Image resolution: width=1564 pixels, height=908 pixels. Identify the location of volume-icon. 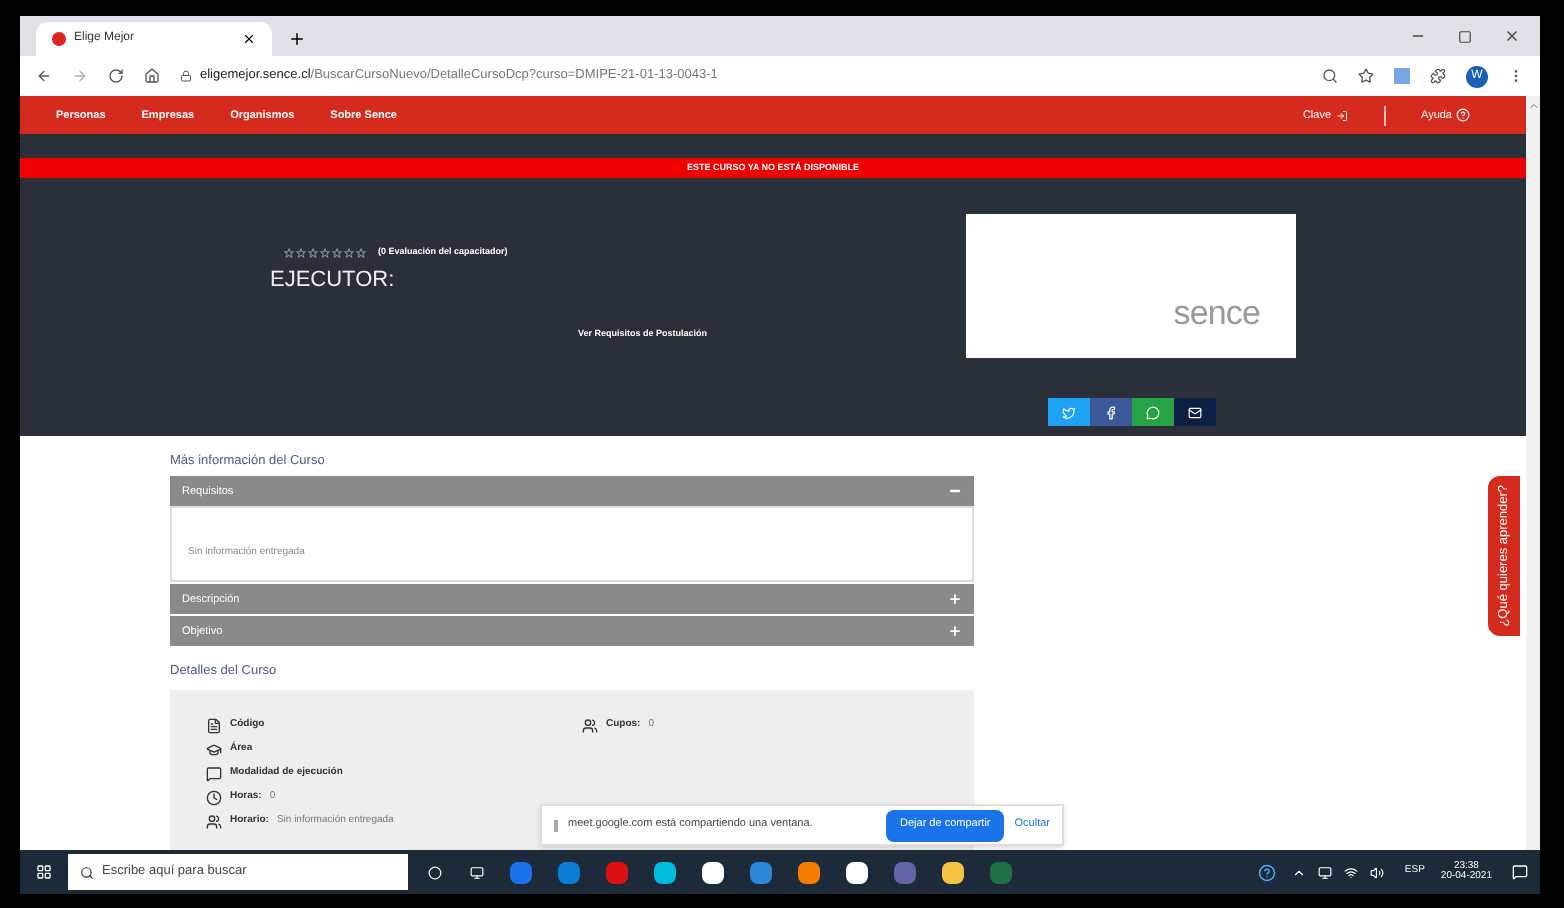
(1377, 872).